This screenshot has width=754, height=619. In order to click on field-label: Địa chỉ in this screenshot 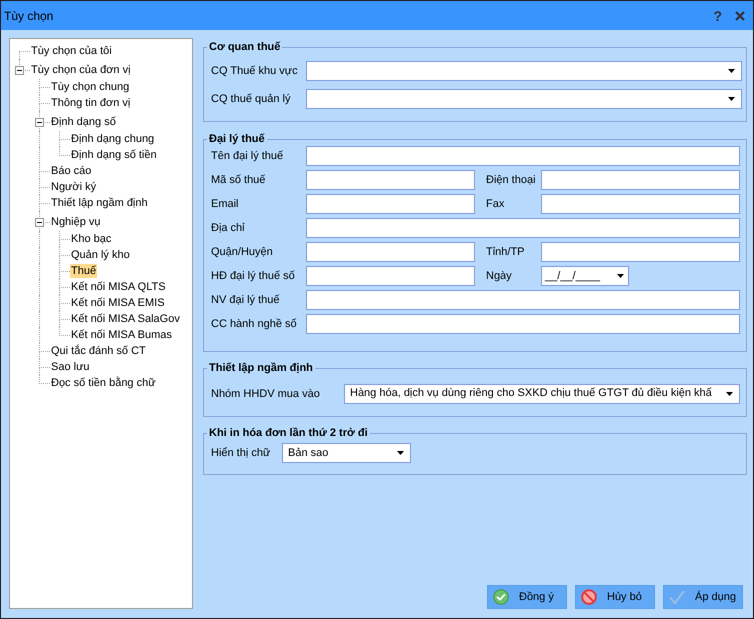, I will do `click(228, 228)`.